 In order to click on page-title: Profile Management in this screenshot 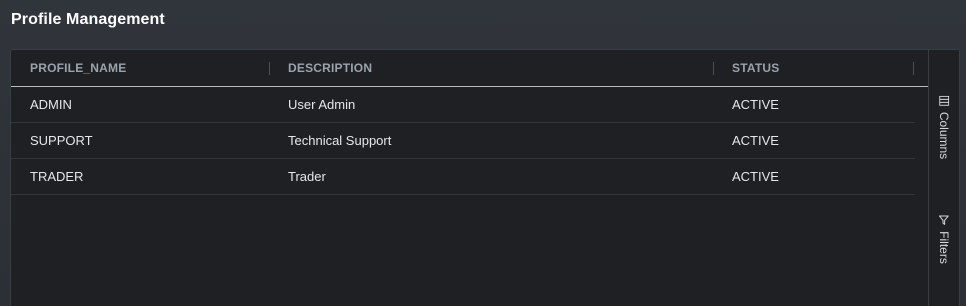, I will do `click(88, 19)`.